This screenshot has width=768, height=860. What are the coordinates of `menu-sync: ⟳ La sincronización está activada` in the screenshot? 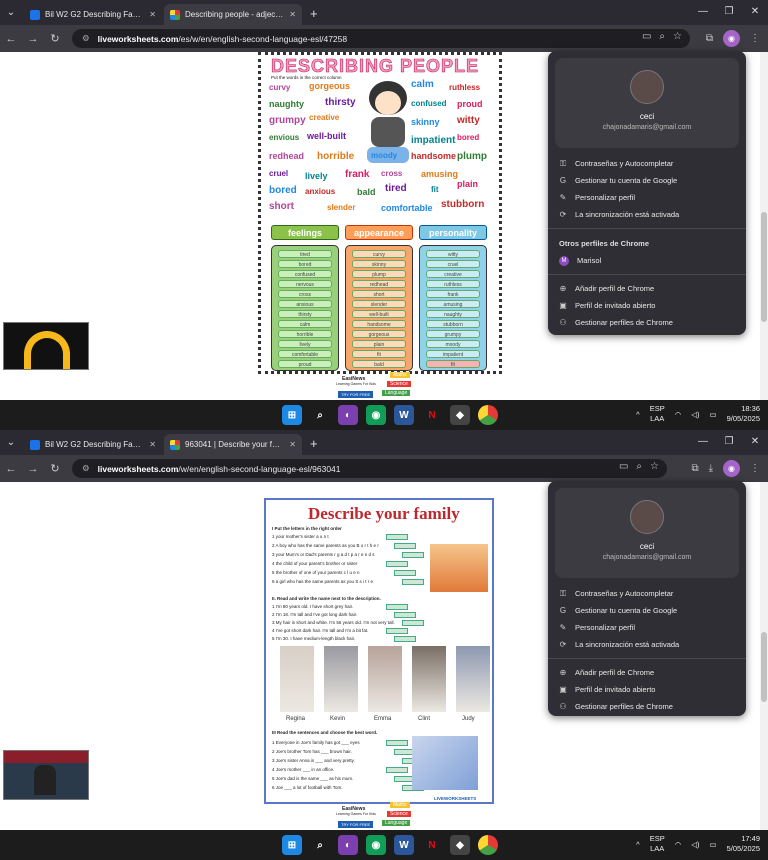 It's located at (647, 644).